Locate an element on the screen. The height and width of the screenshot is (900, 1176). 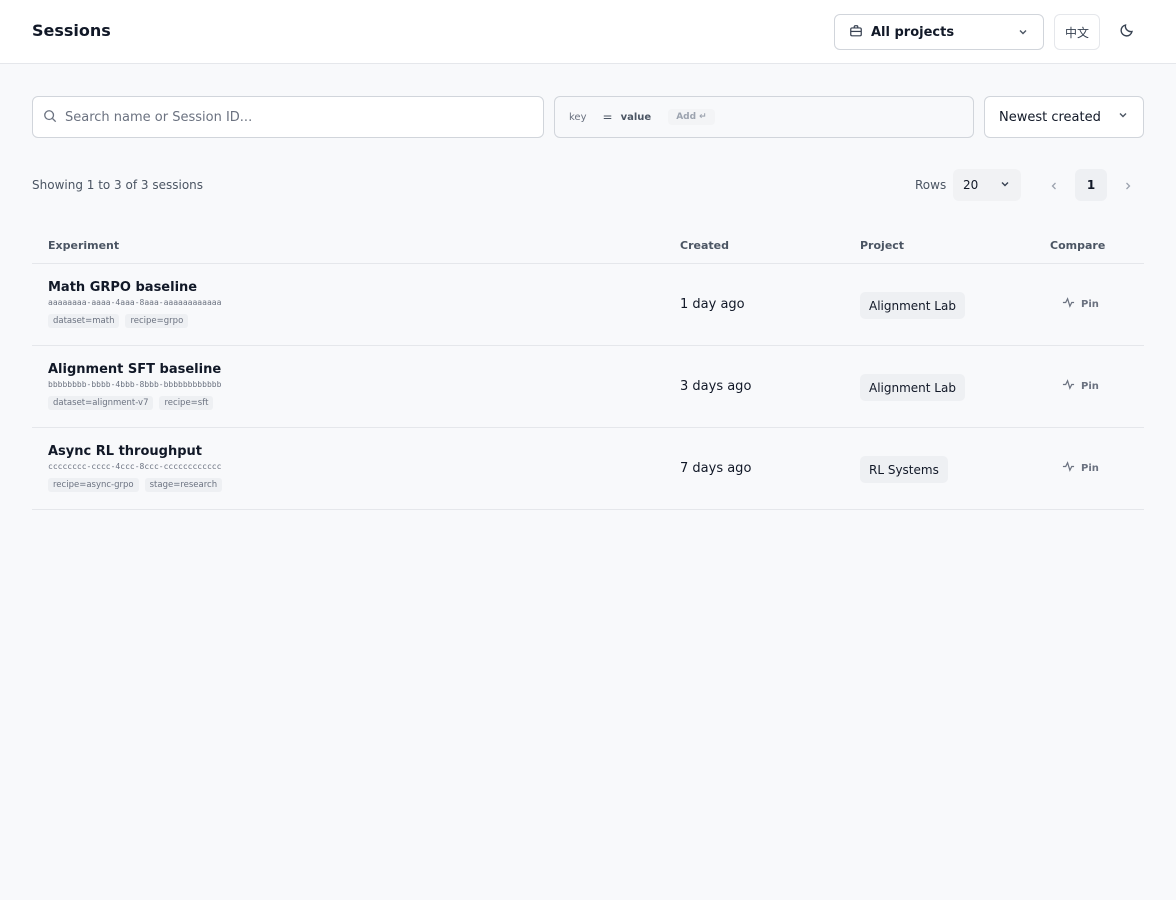
column-header-created: Created is located at coordinates (704, 245).